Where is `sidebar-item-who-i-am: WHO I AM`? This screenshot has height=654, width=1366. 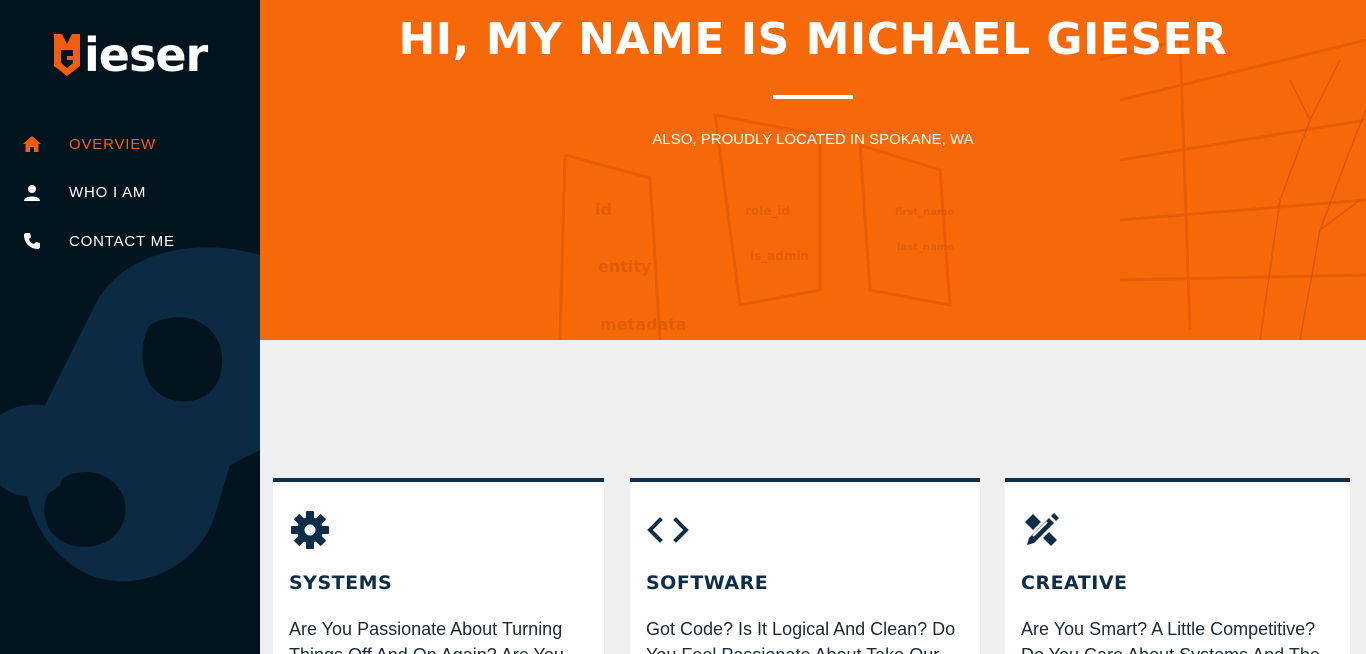
sidebar-item-who-i-am: WHO I AM is located at coordinates (130, 193).